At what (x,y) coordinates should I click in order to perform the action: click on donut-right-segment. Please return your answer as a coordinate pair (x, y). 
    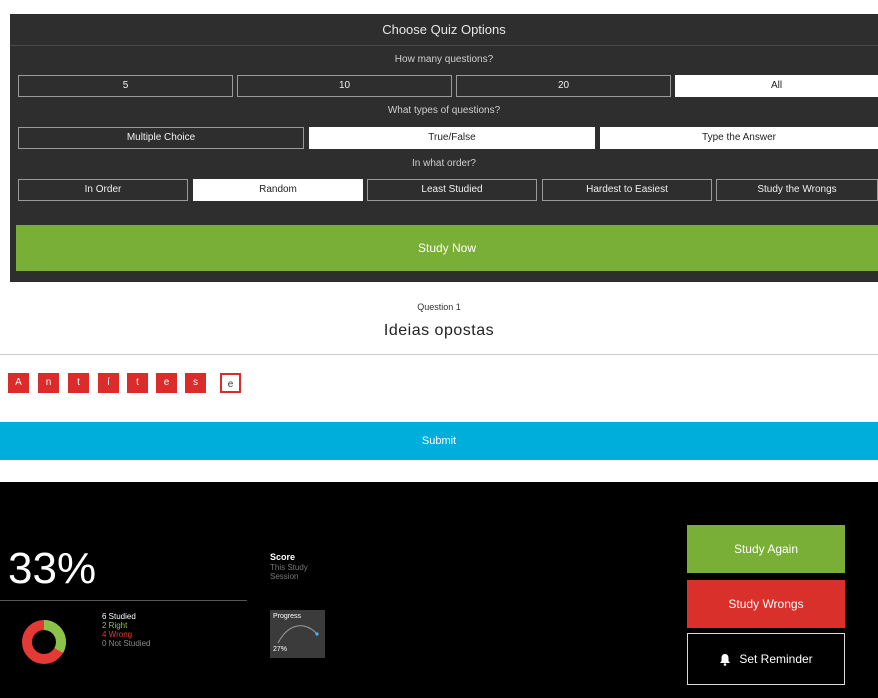
    Looking at the image, I should click on (54, 636).